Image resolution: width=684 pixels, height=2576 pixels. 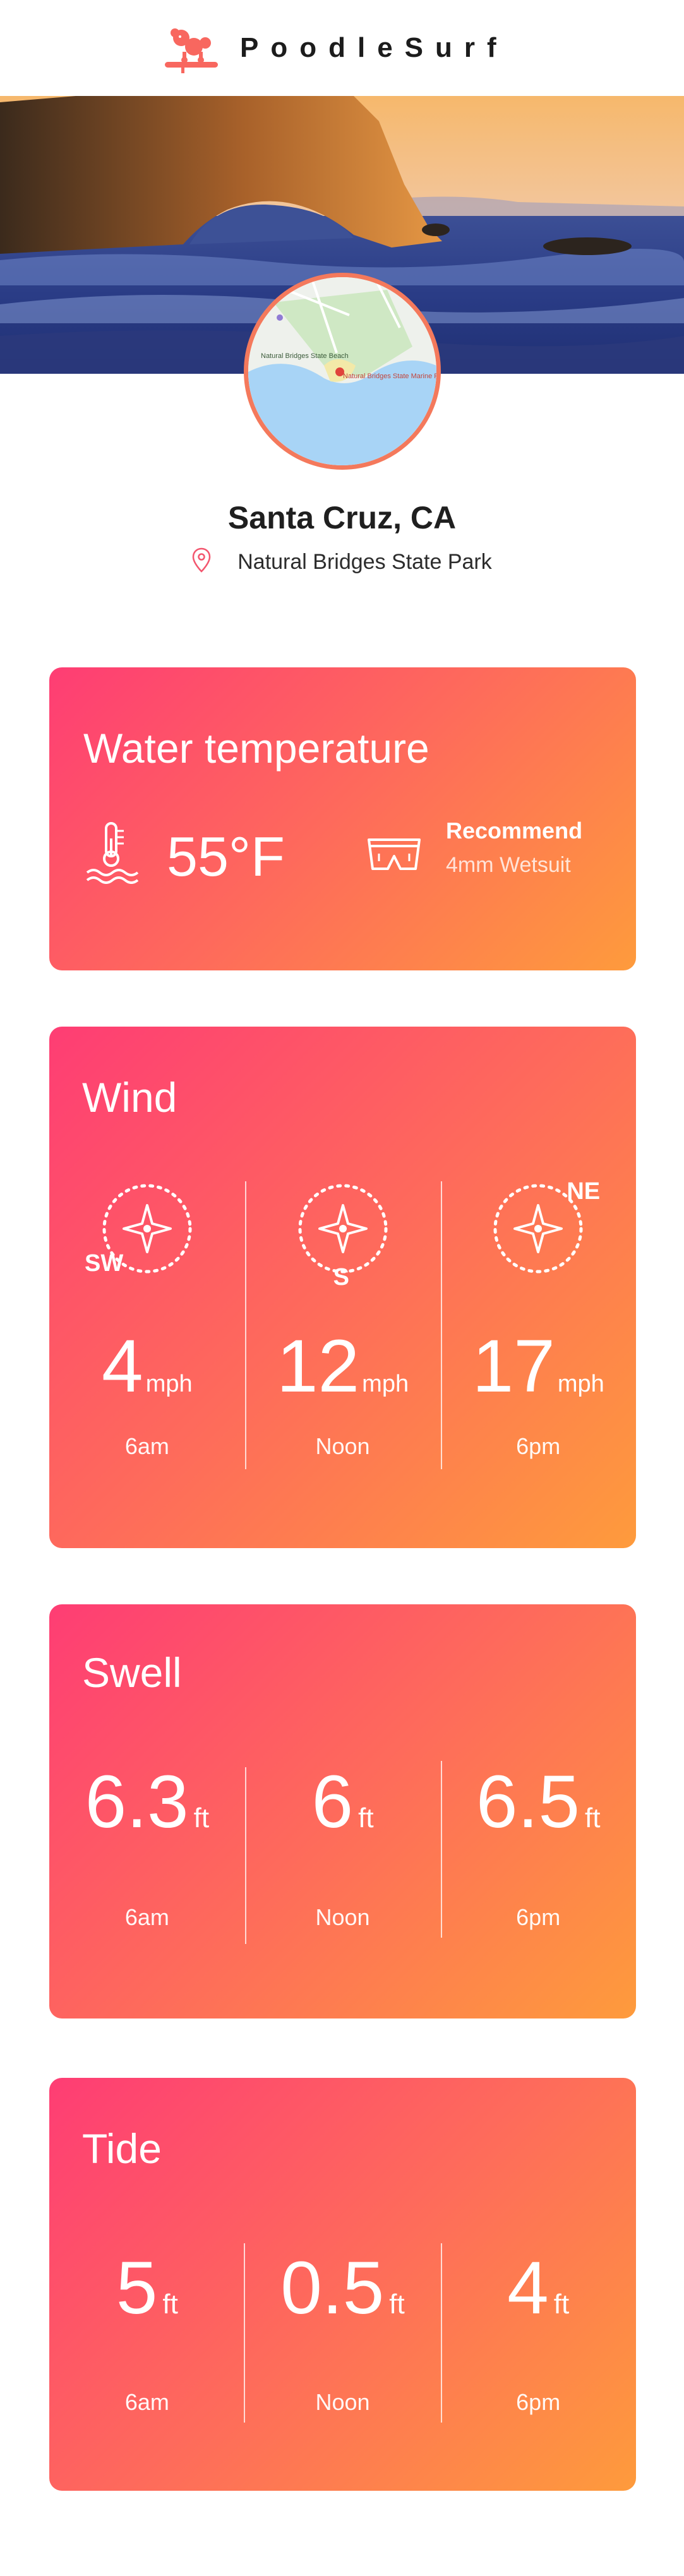 I want to click on tide-height-value: 0.5 ft, so click(x=343, y=2296).